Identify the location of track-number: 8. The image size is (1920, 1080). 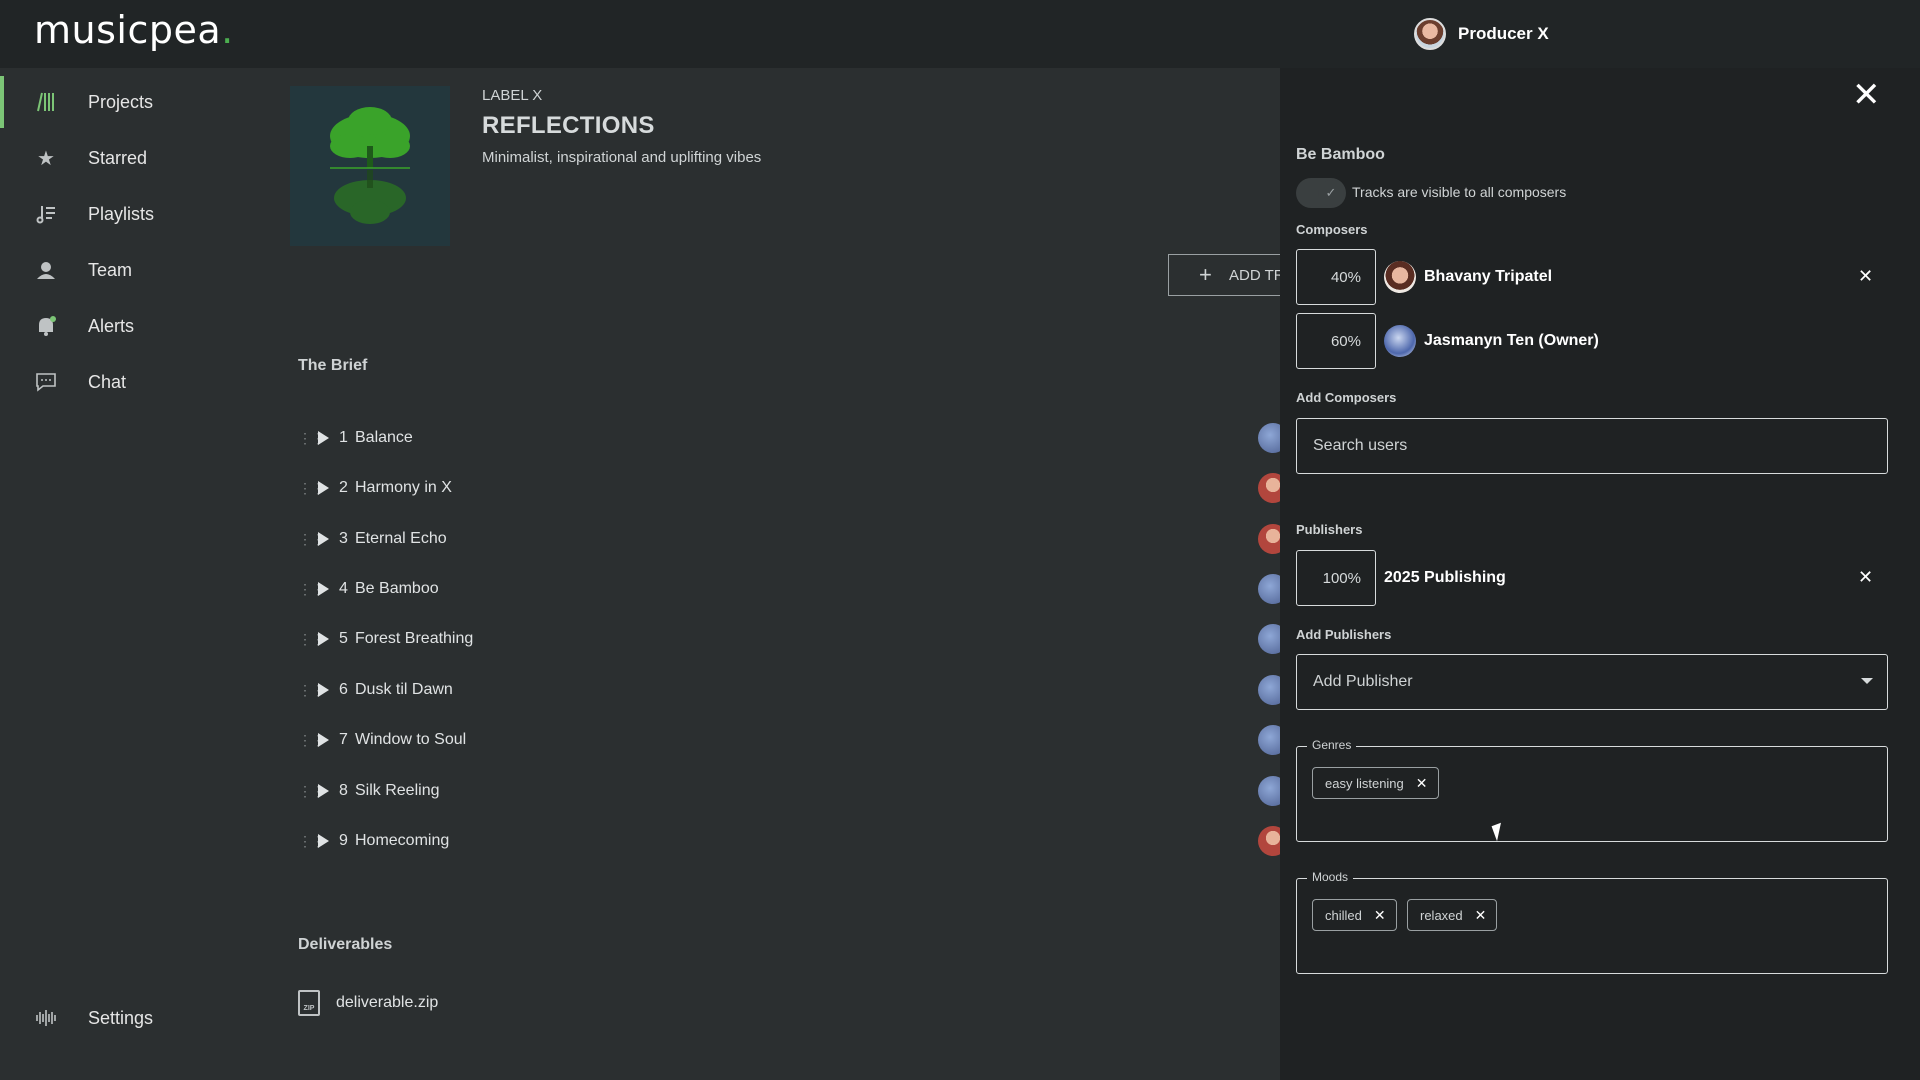
(343, 790).